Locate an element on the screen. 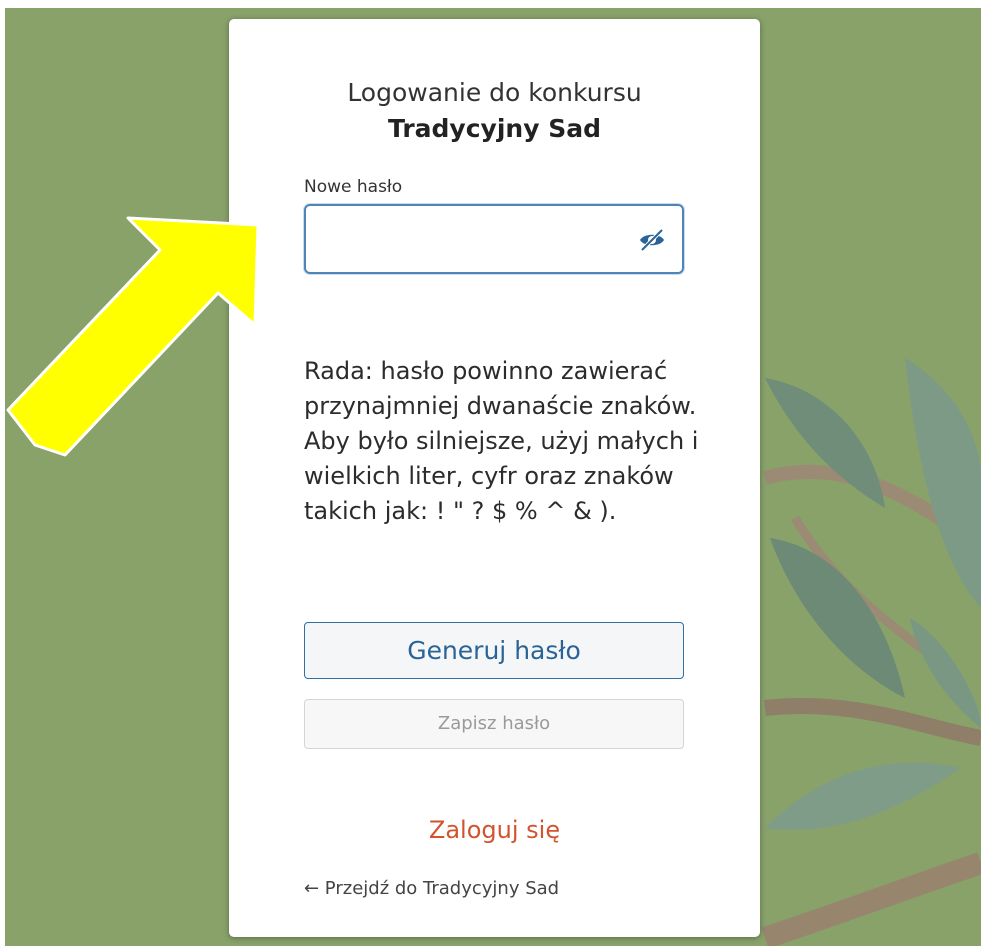 The width and height of the screenshot is (981, 946). save-password-button: Zapisz hasło is located at coordinates (494, 724).